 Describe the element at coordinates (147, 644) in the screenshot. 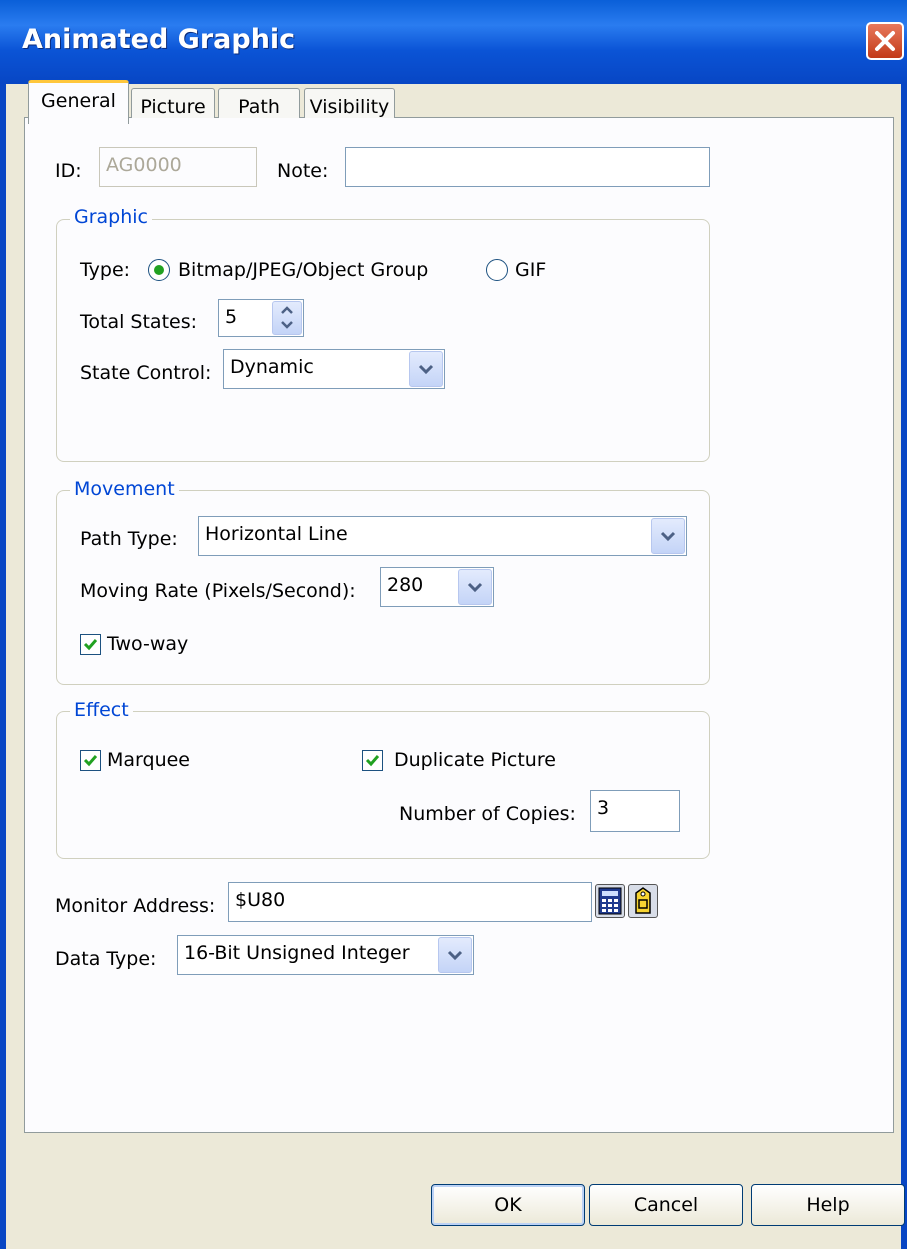

I see `two-way-label: Two-way` at that location.